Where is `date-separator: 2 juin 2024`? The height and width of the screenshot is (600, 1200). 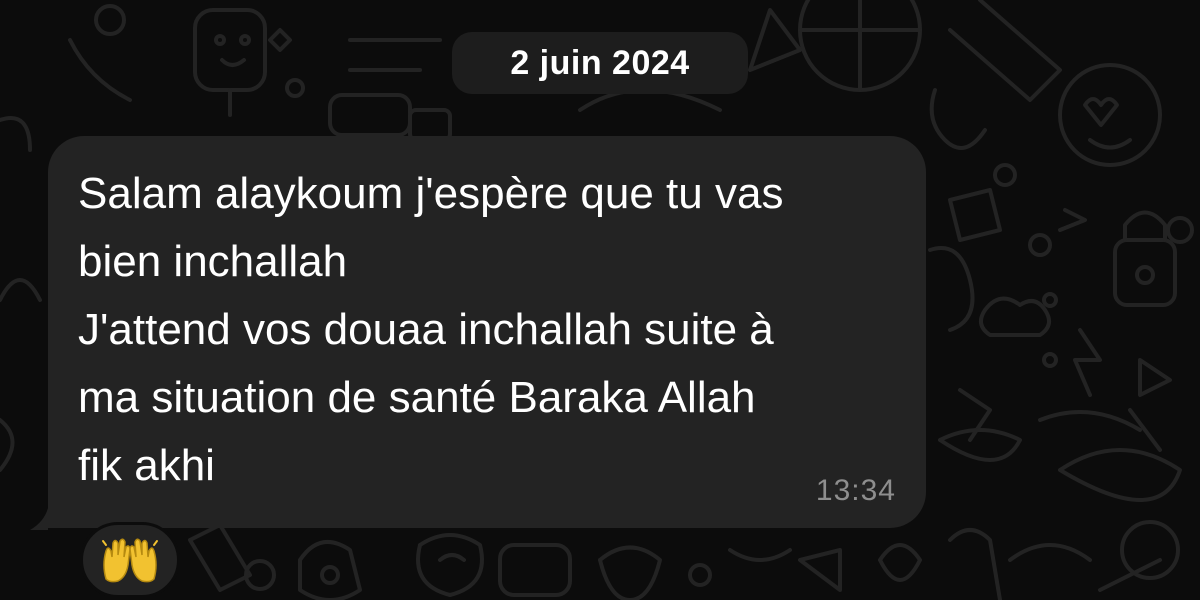
date-separator: 2 juin 2024 is located at coordinates (600, 63).